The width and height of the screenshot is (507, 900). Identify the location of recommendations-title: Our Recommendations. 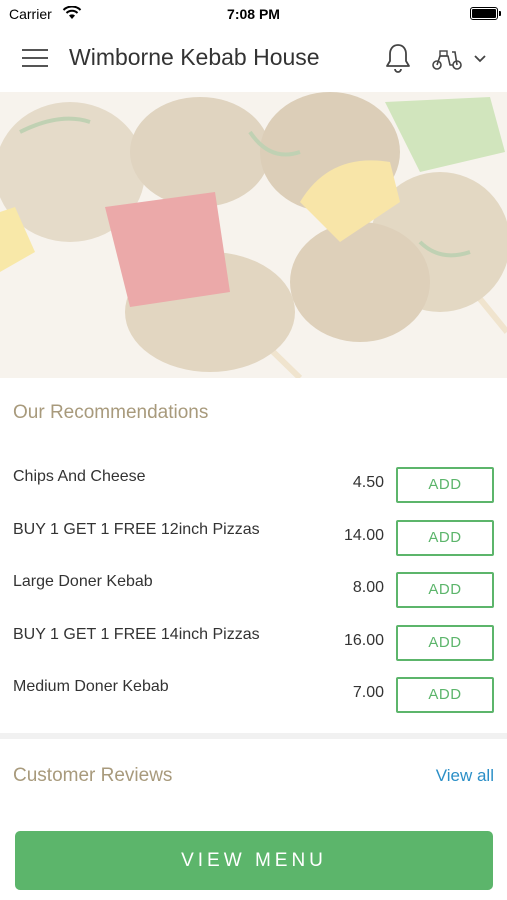
(111, 412).